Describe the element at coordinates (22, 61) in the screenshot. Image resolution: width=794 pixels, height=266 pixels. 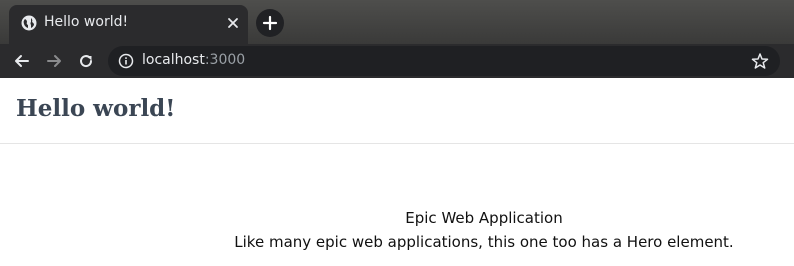
I see `arrow-left-icon` at that location.